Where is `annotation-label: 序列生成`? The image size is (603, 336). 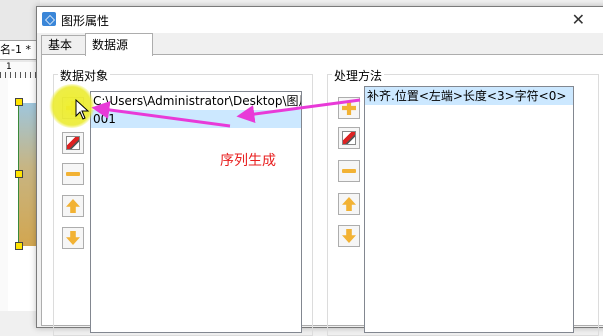
annotation-label: 序列生成 is located at coordinates (248, 161).